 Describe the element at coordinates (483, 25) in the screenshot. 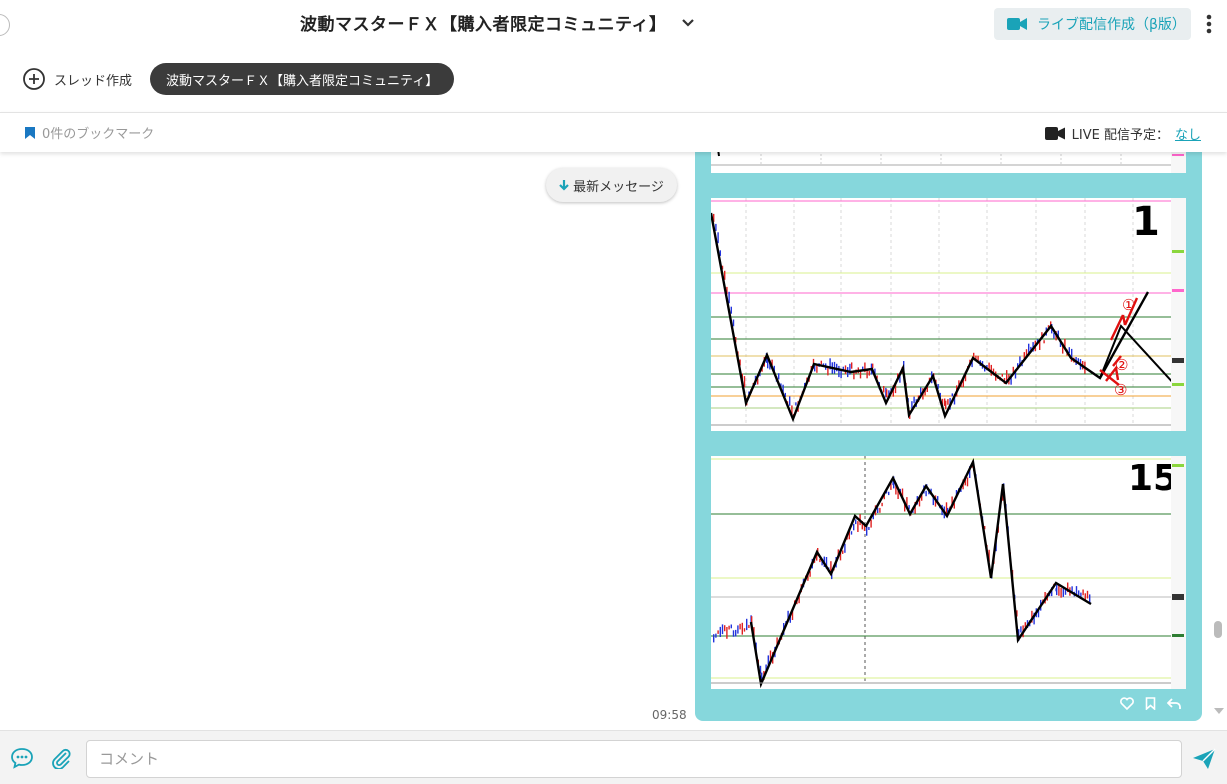

I see `channel-title: 波動マスターＦＸ【購入者限定コミュニティ】` at that location.